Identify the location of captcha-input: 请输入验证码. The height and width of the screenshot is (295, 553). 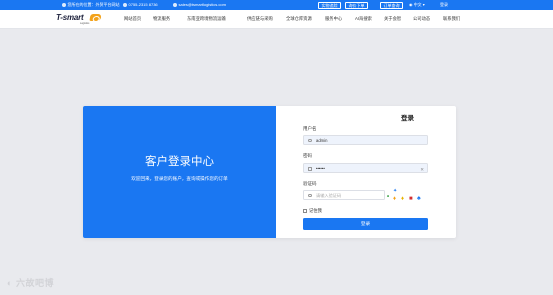
(344, 195).